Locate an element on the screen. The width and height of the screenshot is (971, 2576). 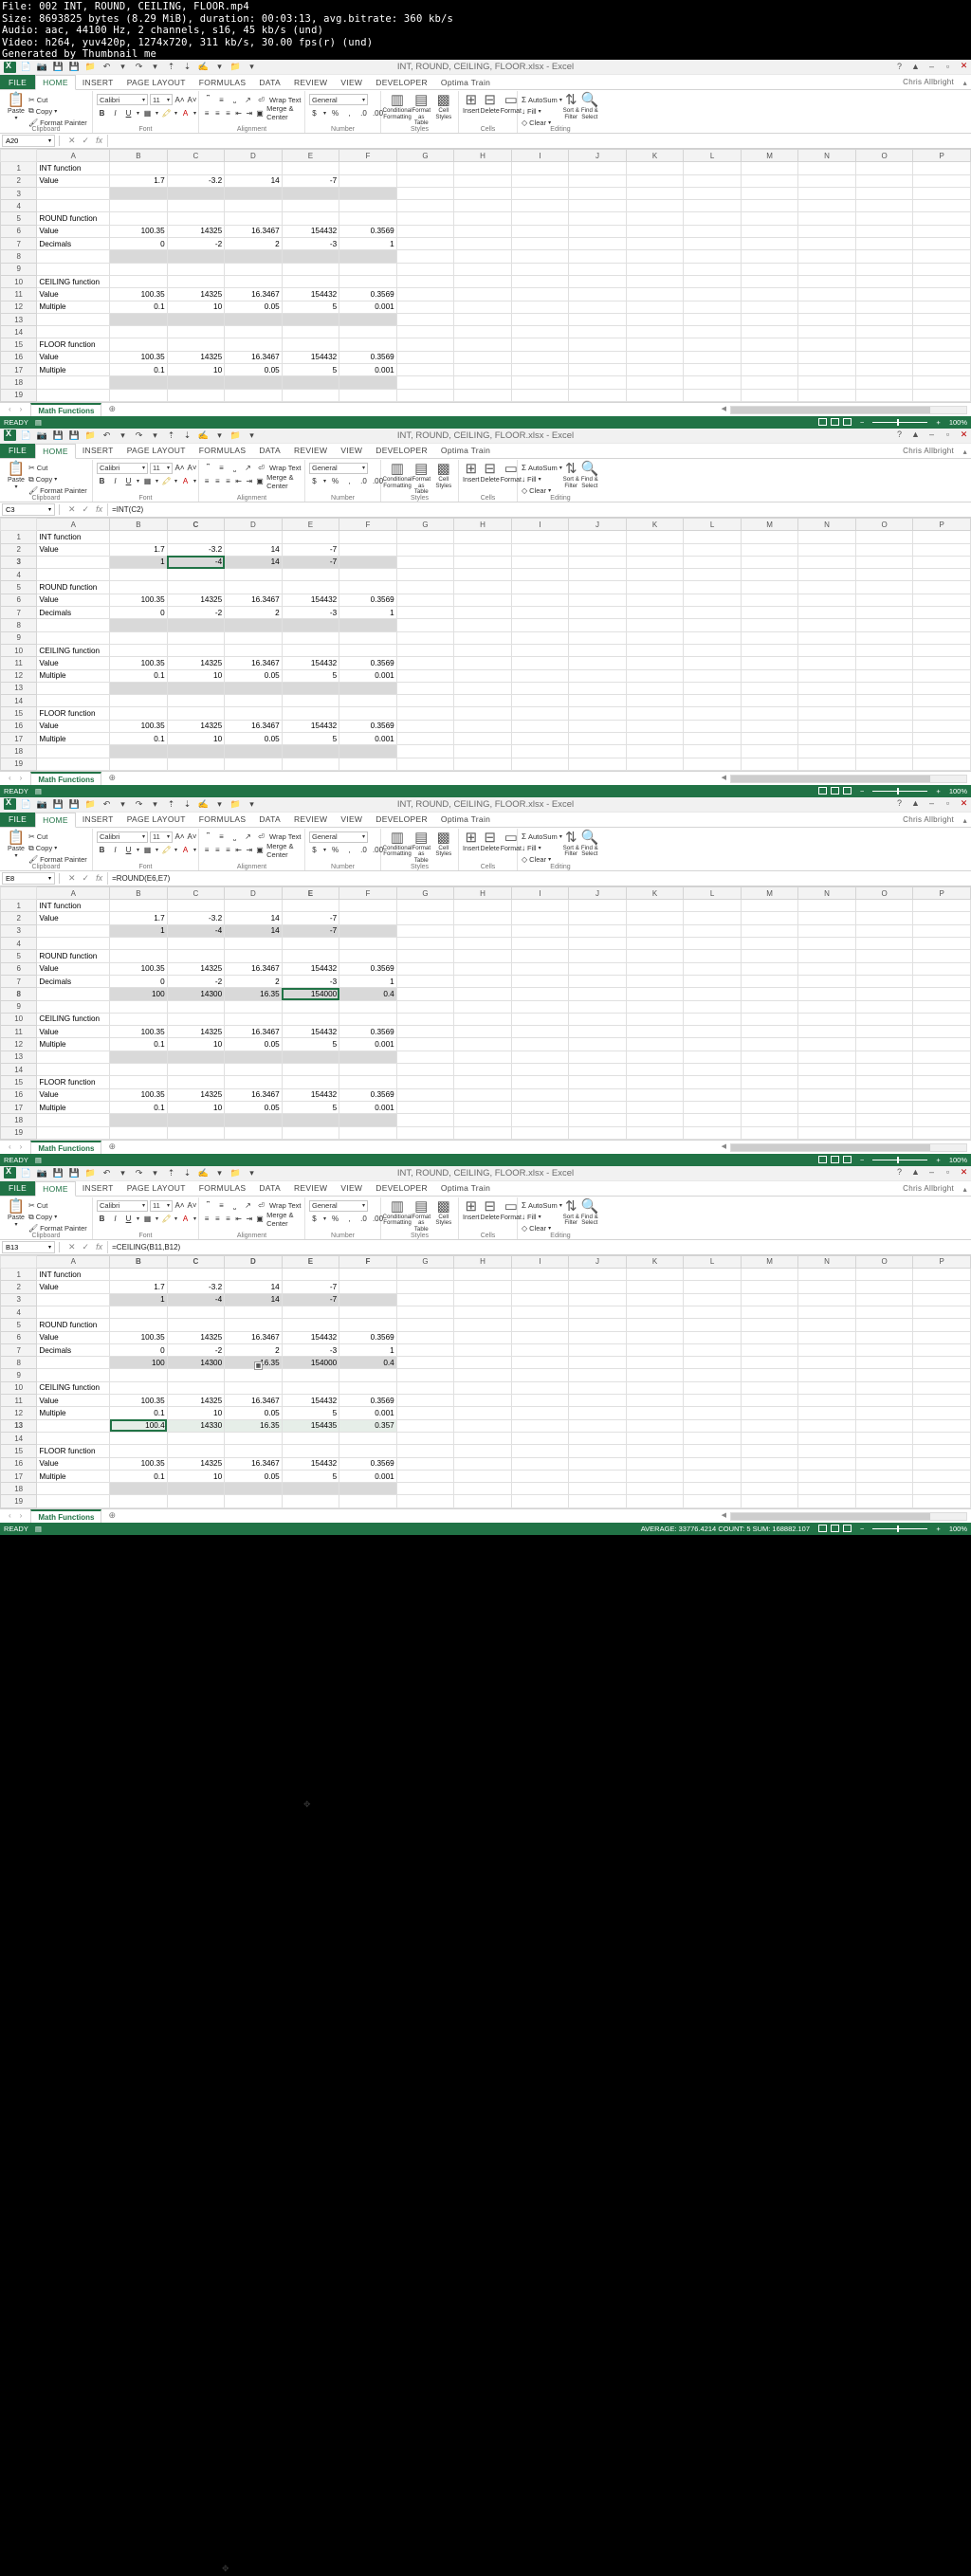
cell-B11: 100.35 is located at coordinates (138, 1032).